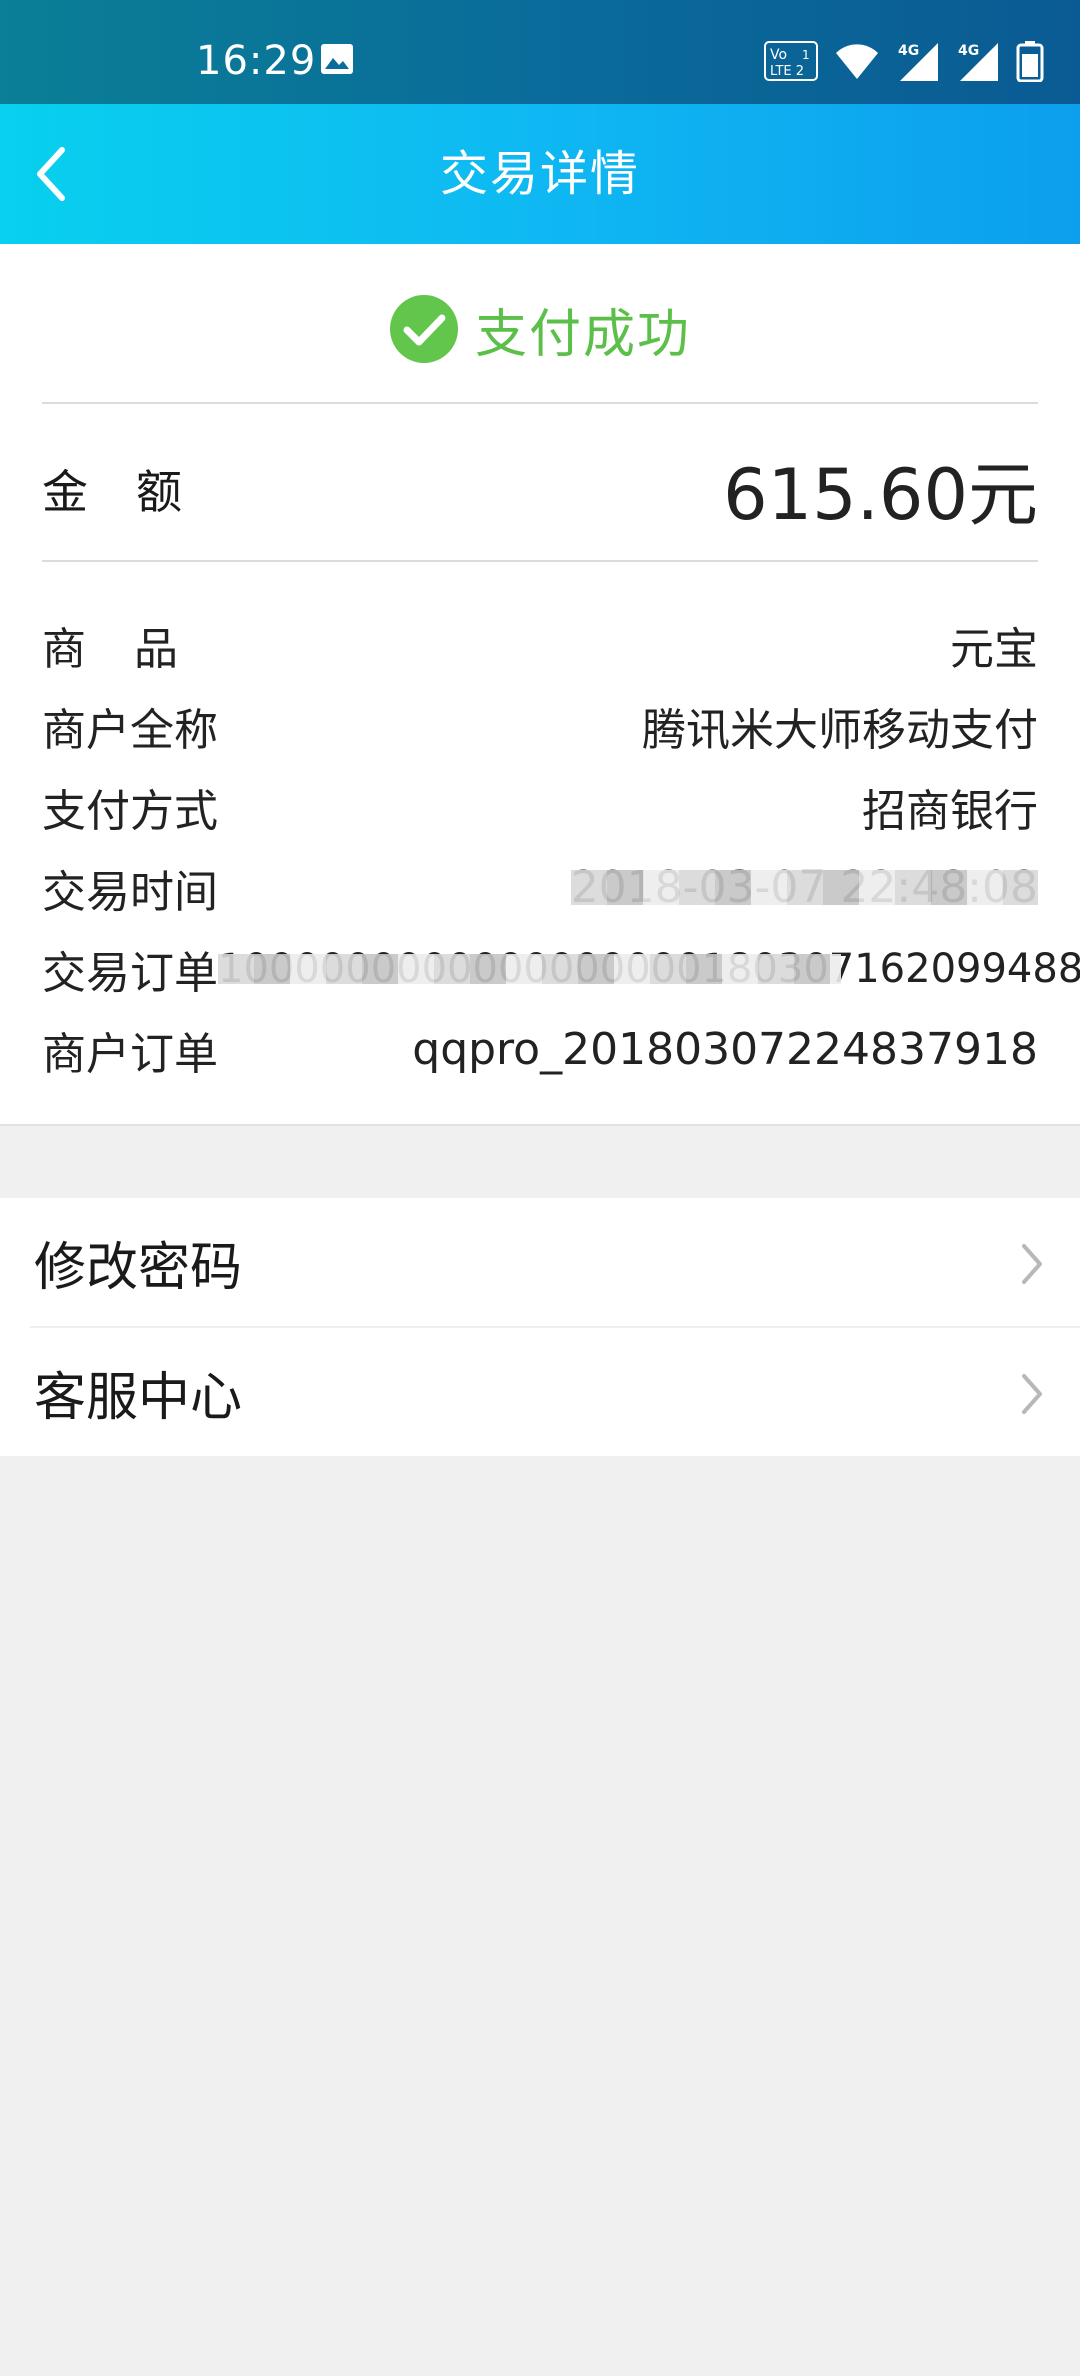 The height and width of the screenshot is (2376, 1080). I want to click on detail-value: 招商银行, so click(950, 811).